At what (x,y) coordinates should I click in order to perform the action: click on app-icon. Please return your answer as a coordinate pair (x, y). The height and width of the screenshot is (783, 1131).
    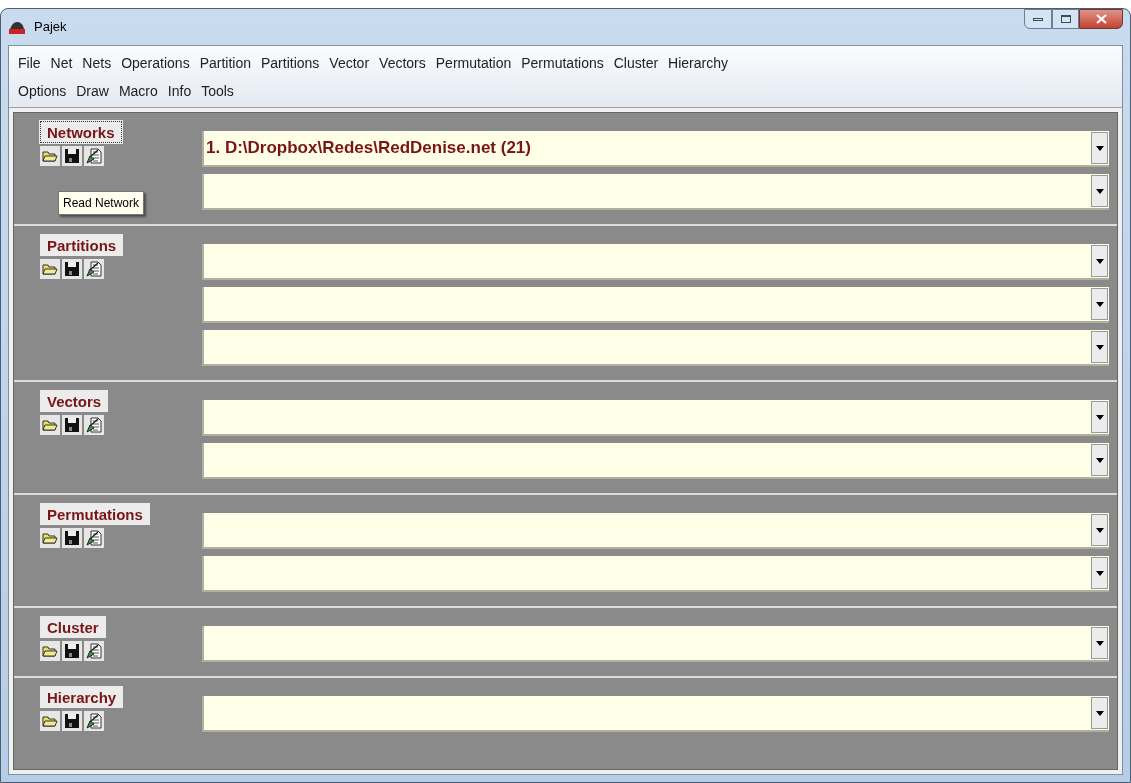
    Looking at the image, I should click on (17, 27).